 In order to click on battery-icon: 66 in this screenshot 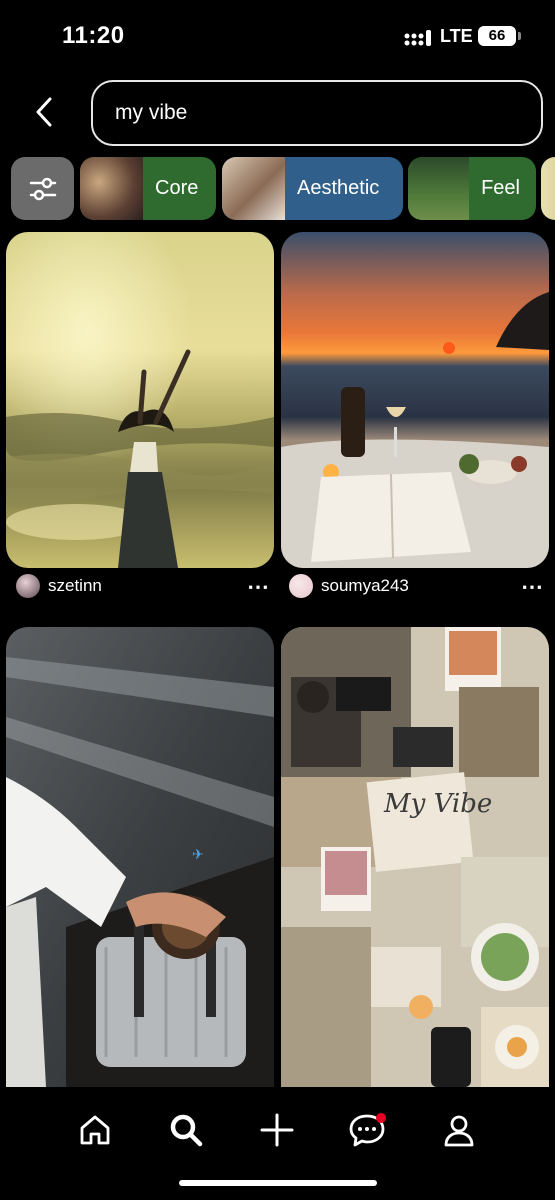, I will do `click(497, 36)`.